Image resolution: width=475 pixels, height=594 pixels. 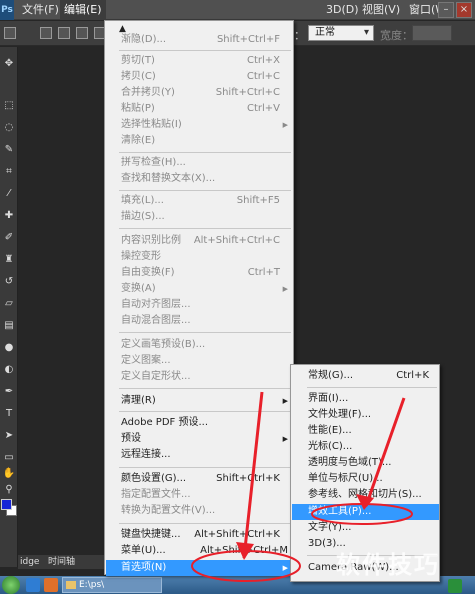 What do you see at coordinates (199, 109) in the screenshot?
I see `menu-item-paste: 粘贴(P) Ctrl+V` at bounding box center [199, 109].